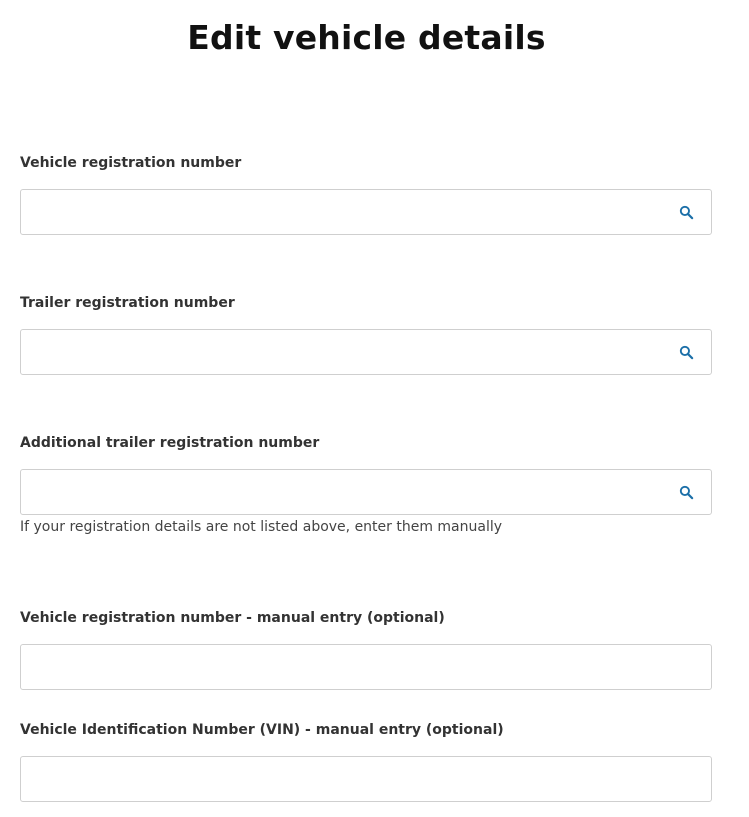  I want to click on vehicle-rego-label: Vehicle registration number, so click(131, 163).